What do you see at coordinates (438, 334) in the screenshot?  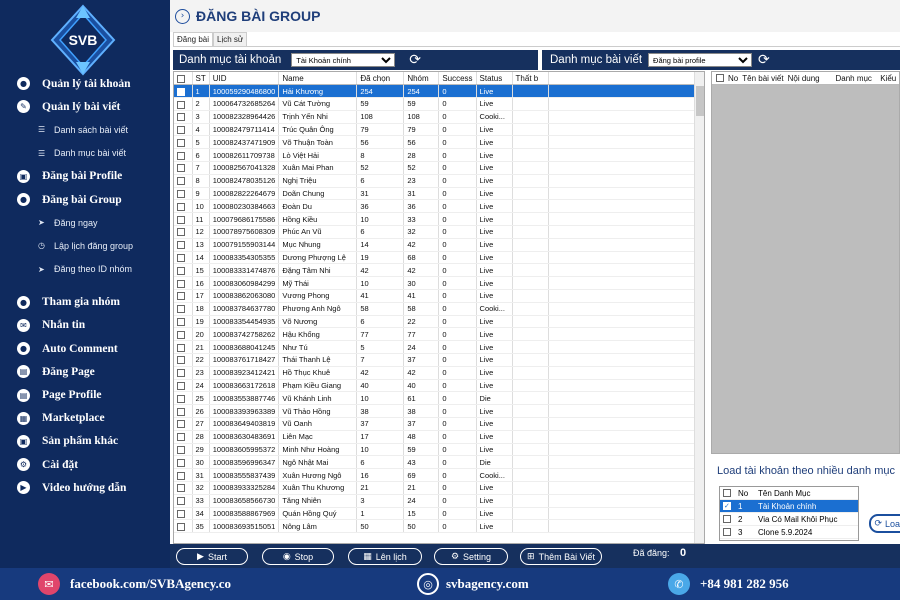 I see `table-row: 20 100083742758262 Hậu Khổng 77 77 0 Live` at bounding box center [438, 334].